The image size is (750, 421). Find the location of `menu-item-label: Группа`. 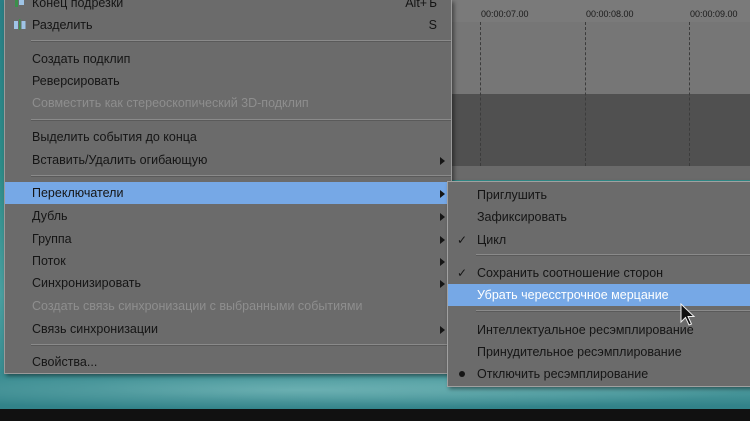

menu-item-label: Группа is located at coordinates (52, 239).